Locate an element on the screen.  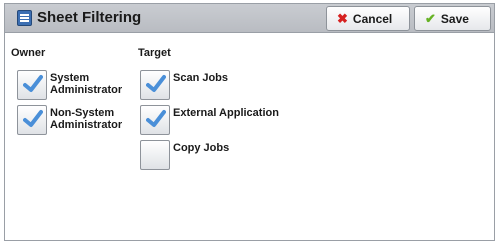
save-label: Save is located at coordinates (454, 18).